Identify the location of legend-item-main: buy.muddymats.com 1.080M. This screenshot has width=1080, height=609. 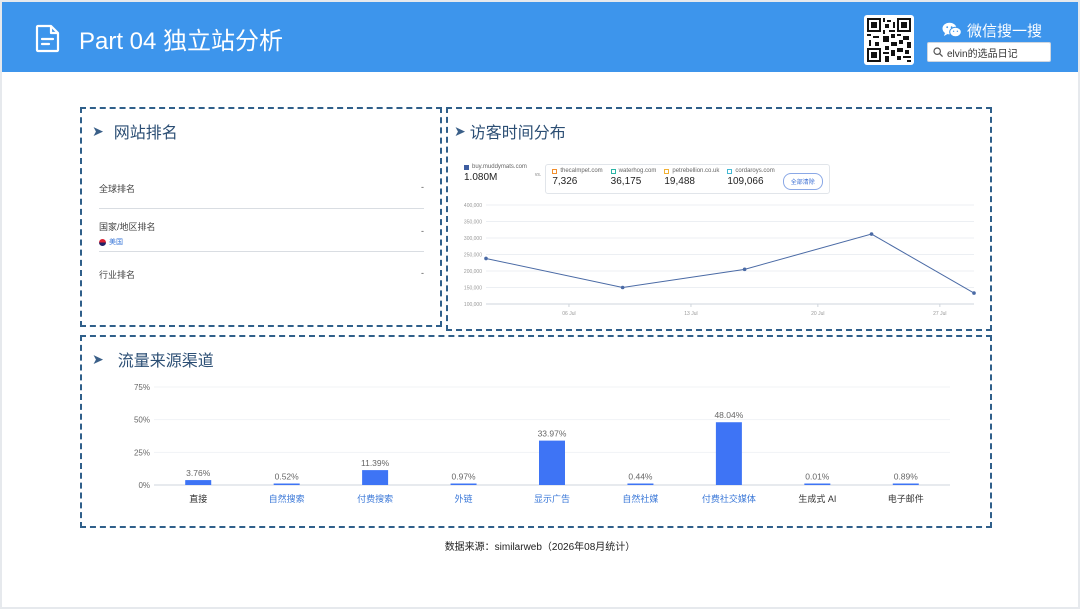
(495, 173).